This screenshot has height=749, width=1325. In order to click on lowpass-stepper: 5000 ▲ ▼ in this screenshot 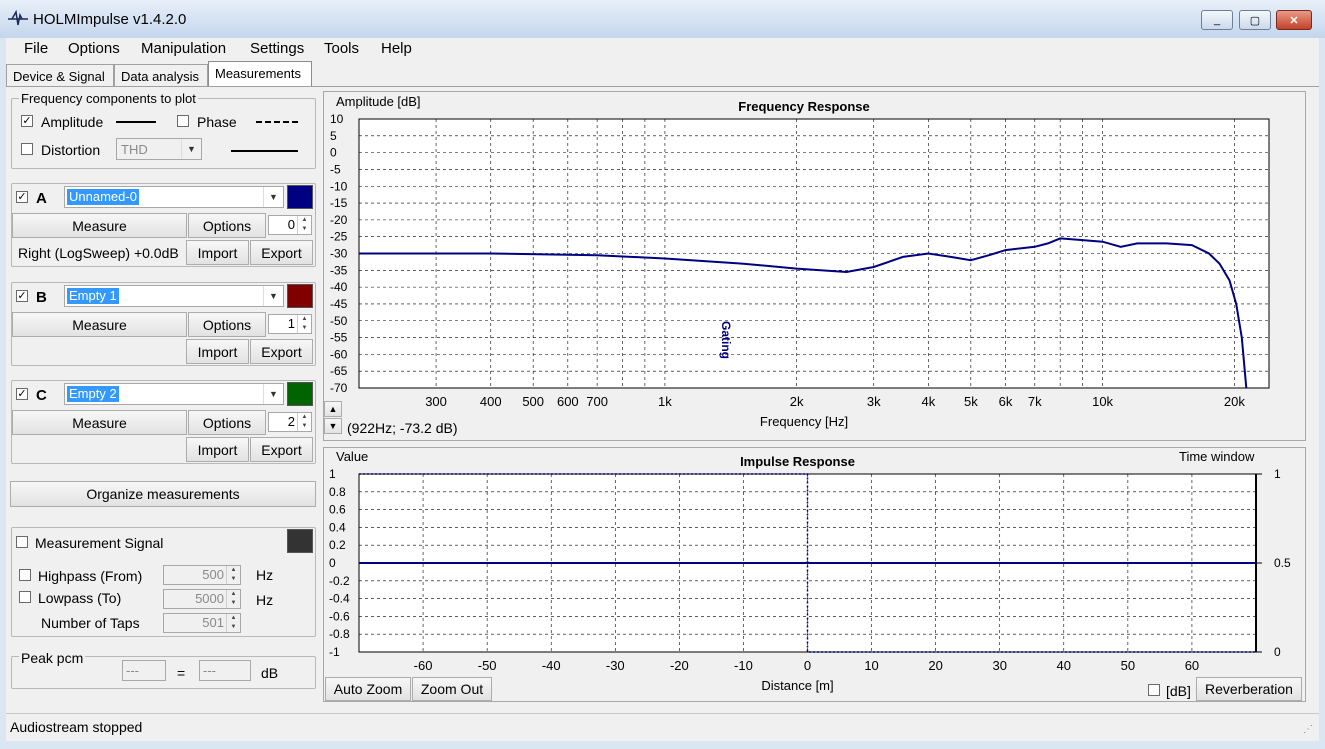, I will do `click(202, 599)`.